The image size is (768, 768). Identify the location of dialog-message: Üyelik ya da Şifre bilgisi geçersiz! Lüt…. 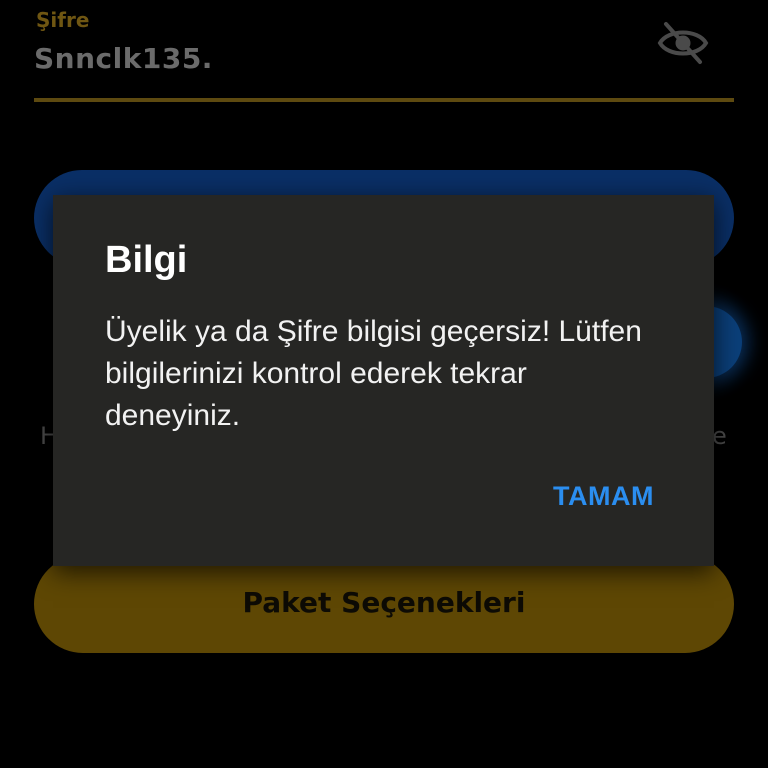
(373, 373).